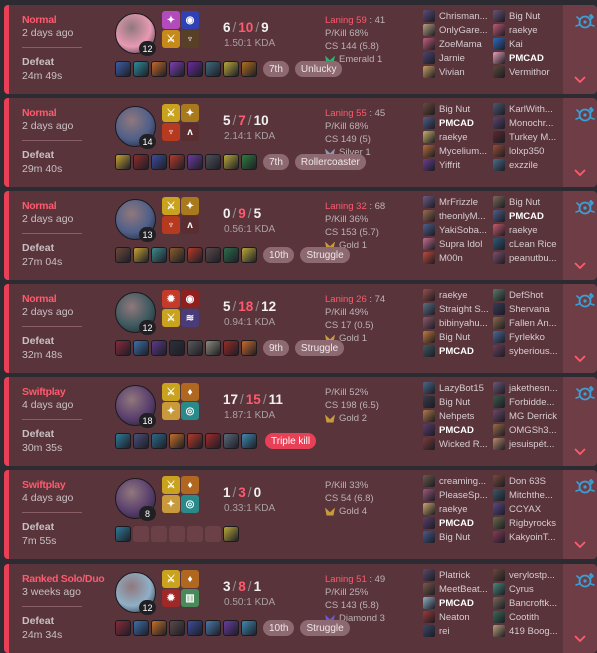 This screenshot has height=653, width=597. I want to click on participant: MG Derrick, so click(527, 416).